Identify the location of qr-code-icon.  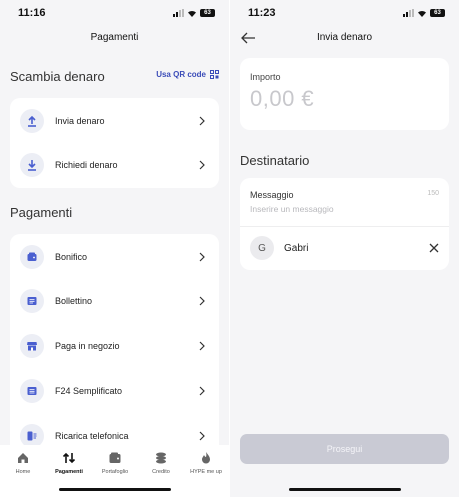
(214, 74).